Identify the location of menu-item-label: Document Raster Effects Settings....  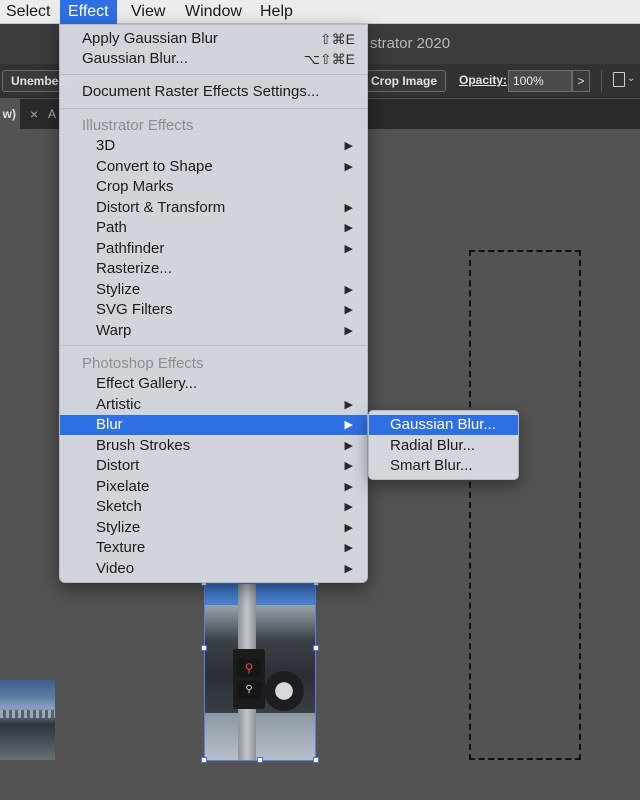
(201, 91).